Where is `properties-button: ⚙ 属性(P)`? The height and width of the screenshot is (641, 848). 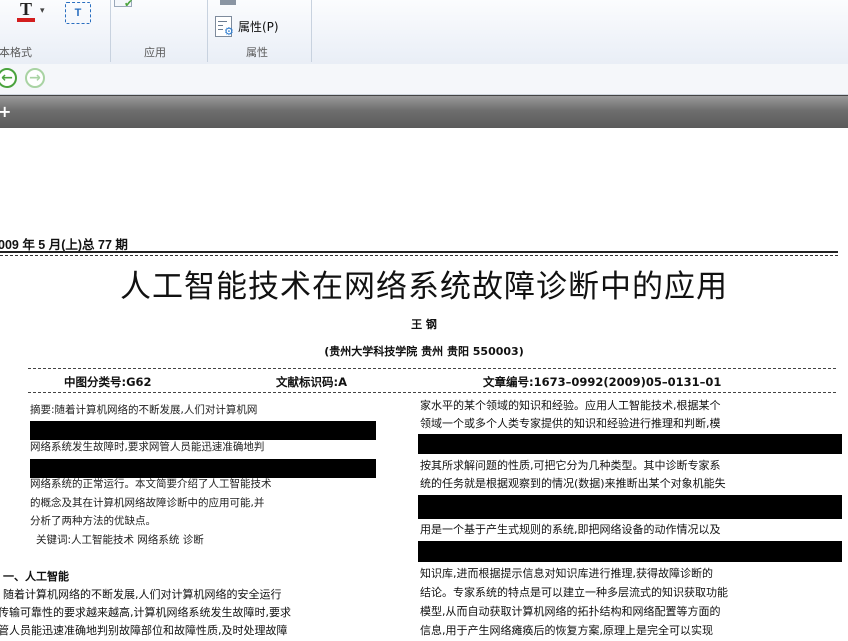 properties-button: ⚙ 属性(P) is located at coordinates (246, 26).